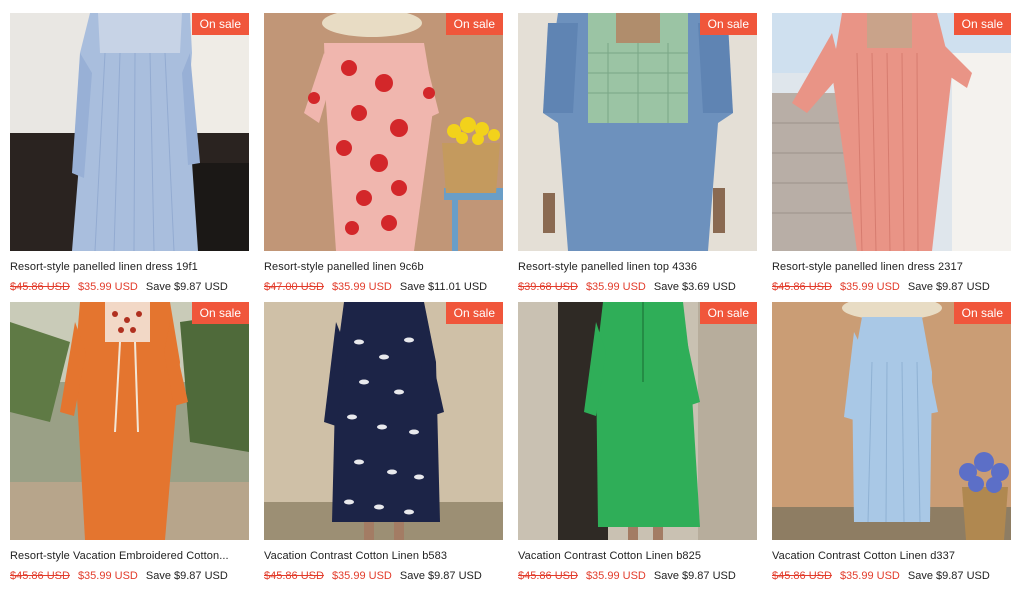  I want to click on price-row: $39.68 USD $35.99 USD Save $3.69 USD, so click(637, 287).